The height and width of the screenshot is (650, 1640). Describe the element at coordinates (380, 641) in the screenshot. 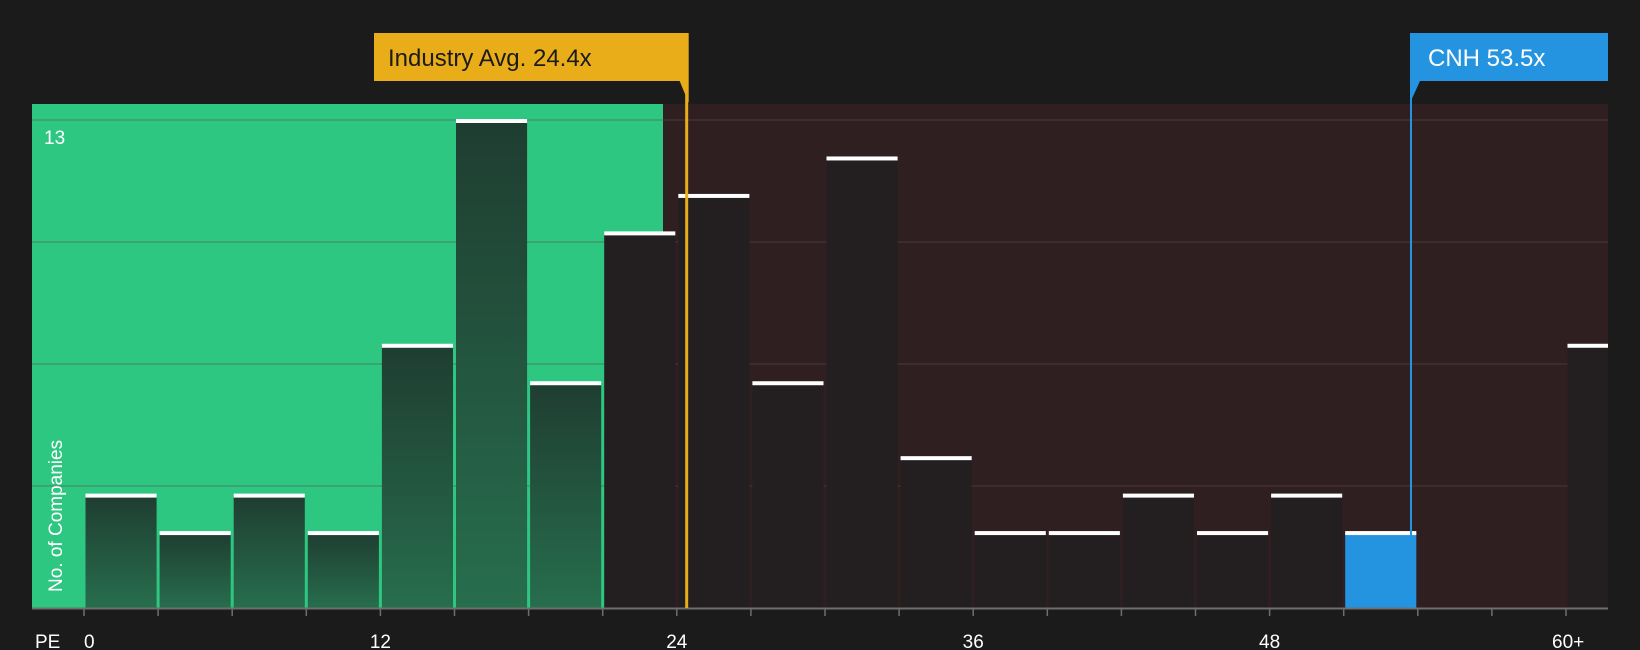

I see `x-tick-label-1: 12` at that location.